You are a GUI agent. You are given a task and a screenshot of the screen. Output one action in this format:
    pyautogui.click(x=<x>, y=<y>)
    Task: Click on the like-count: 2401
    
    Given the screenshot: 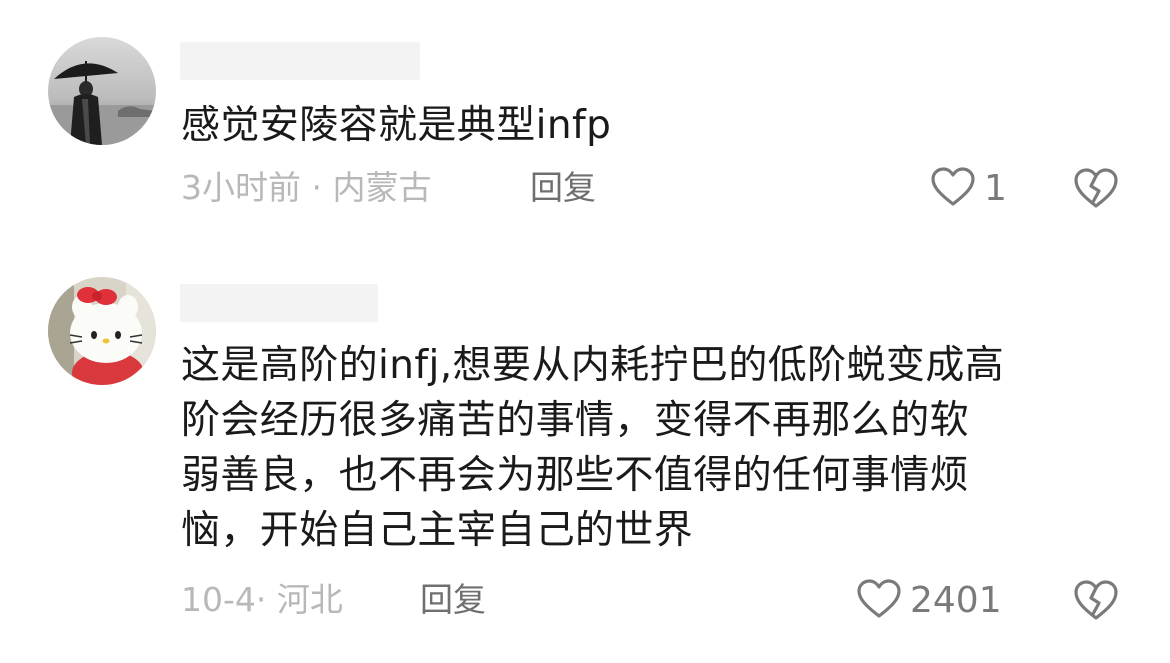 What is the action you would take?
    pyautogui.click(x=956, y=600)
    